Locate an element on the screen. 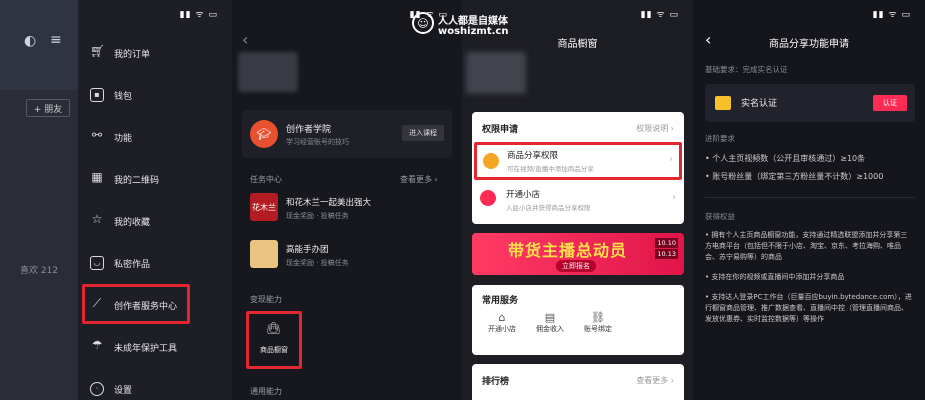  shop-open-icon is located at coordinates (488, 198).